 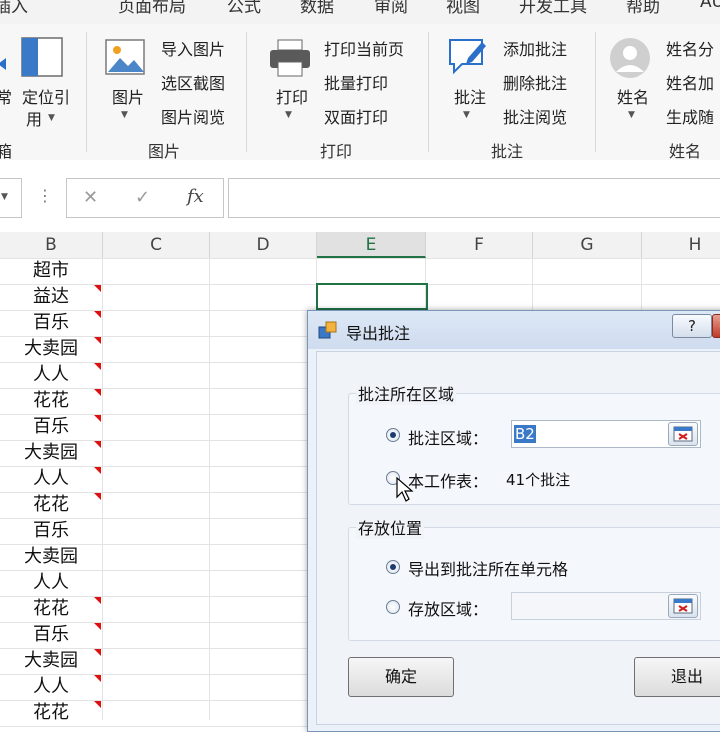 I want to click on export-in-cell-radio, so click(x=393, y=567).